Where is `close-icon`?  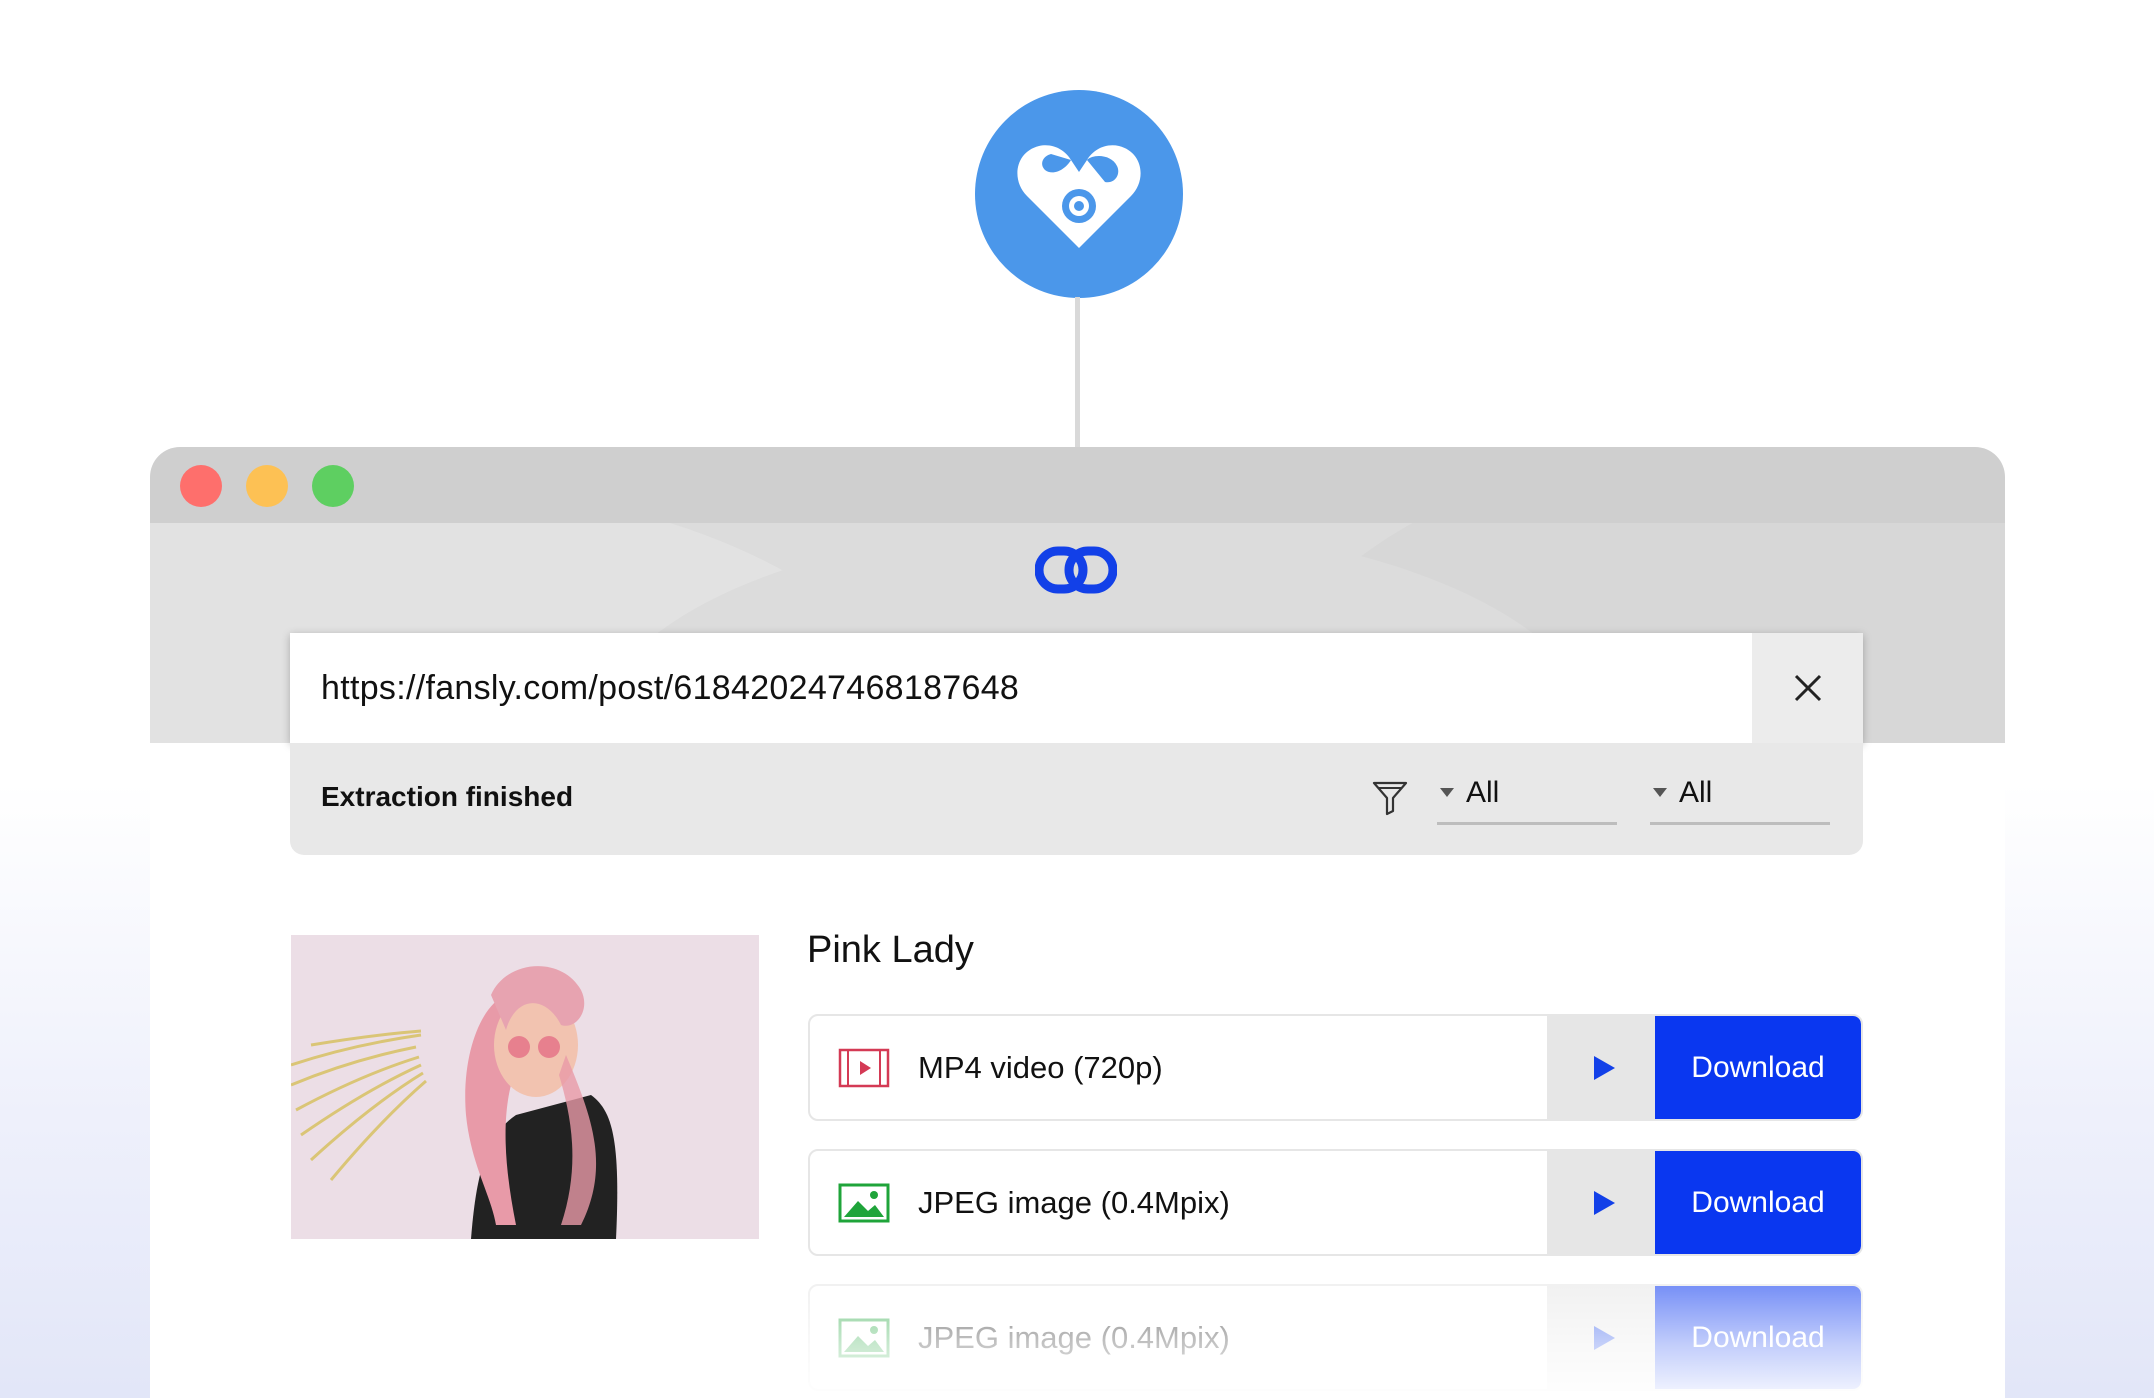 close-icon is located at coordinates (1807, 688).